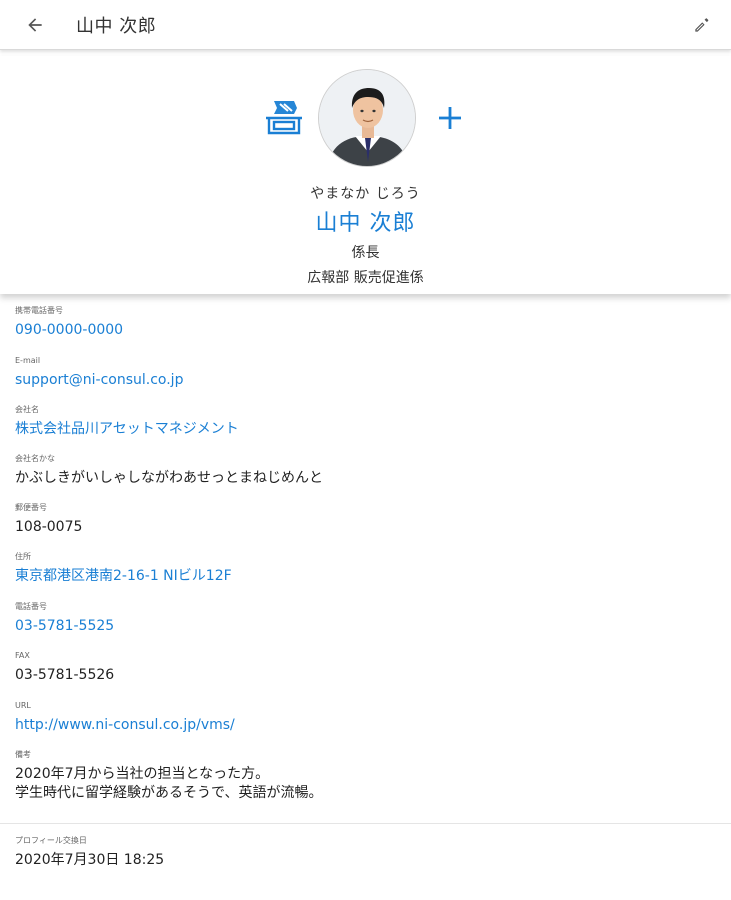 The image size is (731, 900). I want to click on arrow-back-icon, so click(35, 25).